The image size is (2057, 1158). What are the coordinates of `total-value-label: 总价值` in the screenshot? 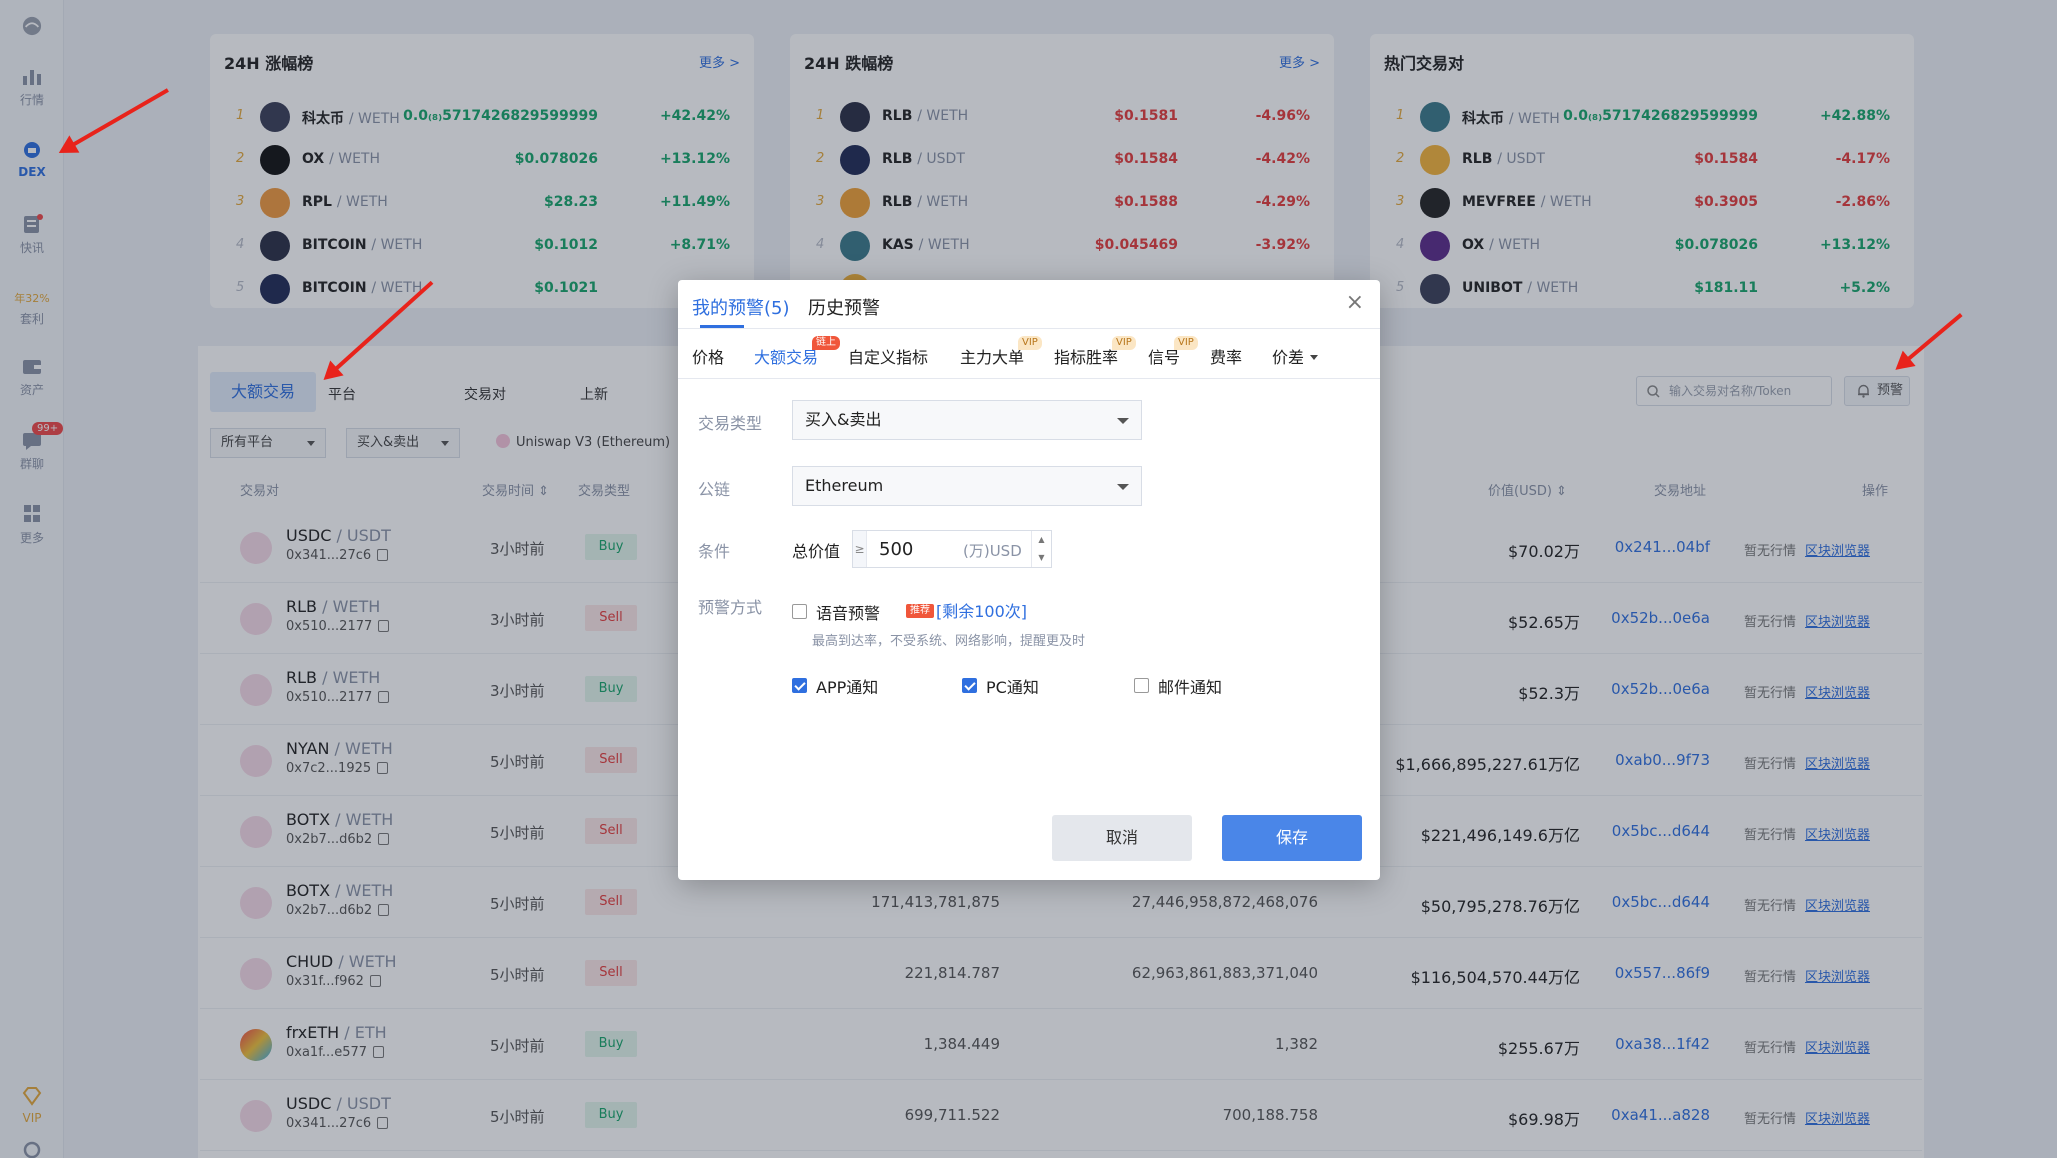 It's located at (816, 551).